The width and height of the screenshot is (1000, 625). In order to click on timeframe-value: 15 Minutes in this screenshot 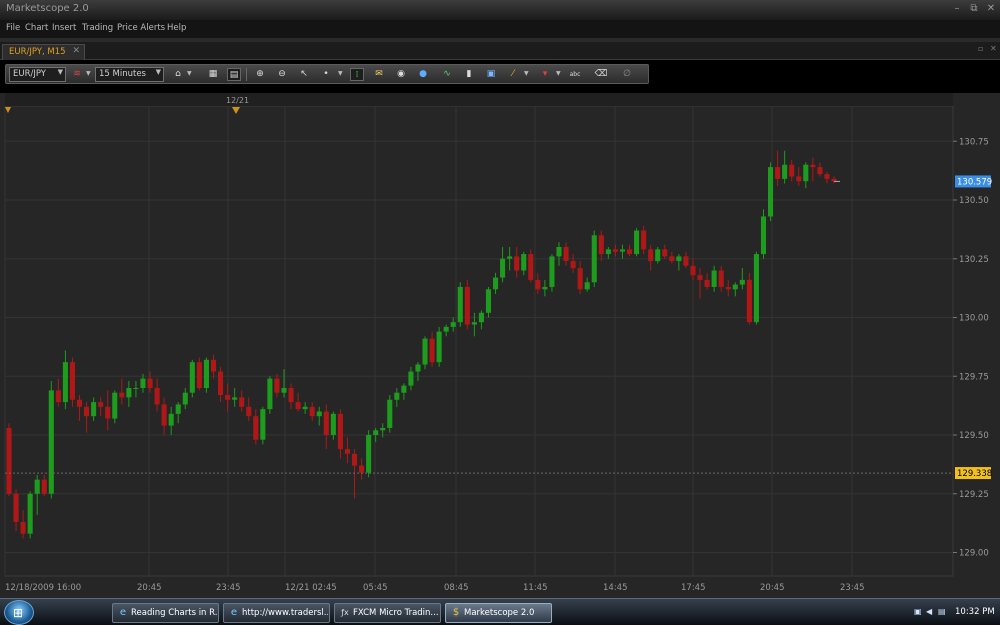, I will do `click(122, 74)`.